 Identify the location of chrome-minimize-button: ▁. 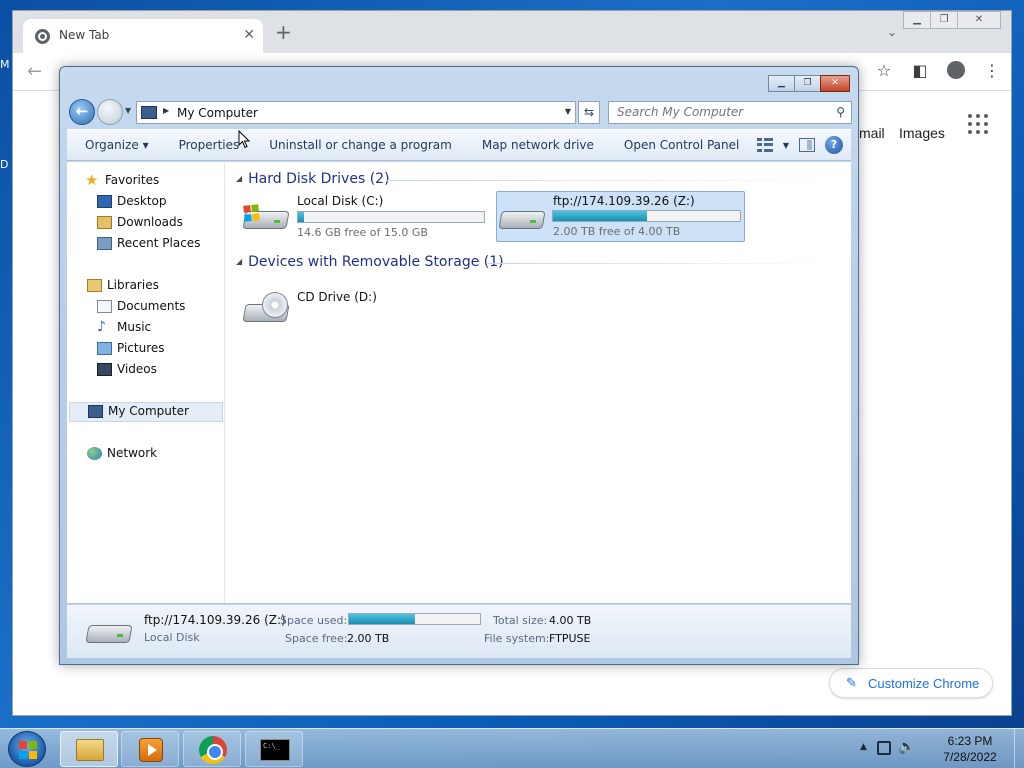
(917, 20).